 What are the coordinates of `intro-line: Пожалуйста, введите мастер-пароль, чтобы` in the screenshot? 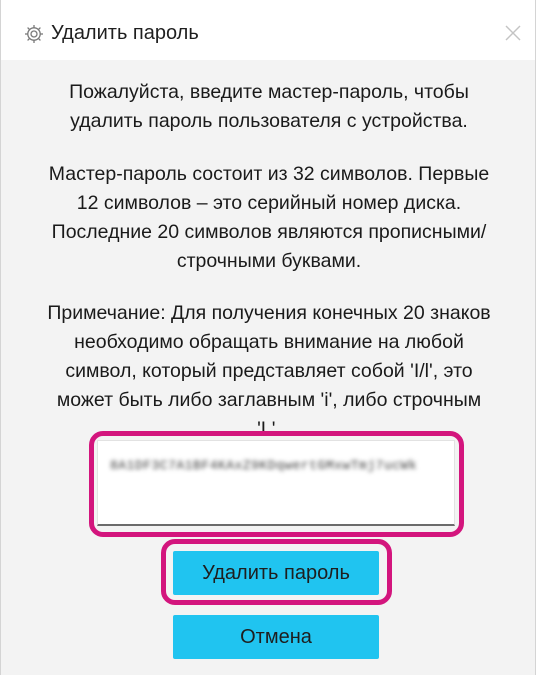 It's located at (269, 92).